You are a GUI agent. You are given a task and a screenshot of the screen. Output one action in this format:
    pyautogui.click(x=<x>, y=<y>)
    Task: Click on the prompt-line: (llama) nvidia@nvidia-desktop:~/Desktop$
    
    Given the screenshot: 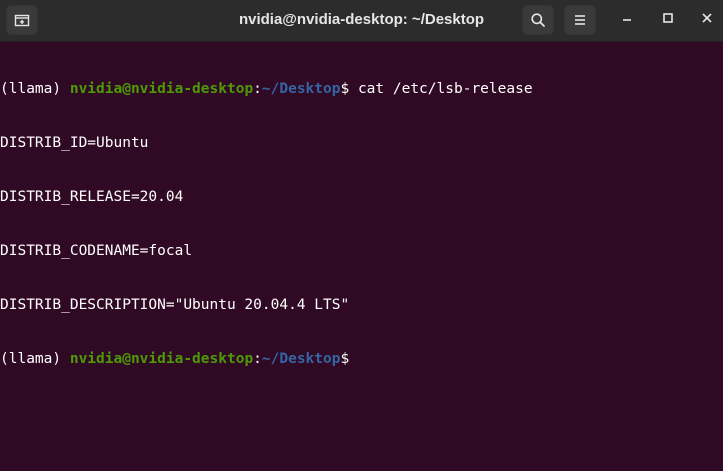 What is the action you would take?
    pyautogui.click(x=361, y=359)
    